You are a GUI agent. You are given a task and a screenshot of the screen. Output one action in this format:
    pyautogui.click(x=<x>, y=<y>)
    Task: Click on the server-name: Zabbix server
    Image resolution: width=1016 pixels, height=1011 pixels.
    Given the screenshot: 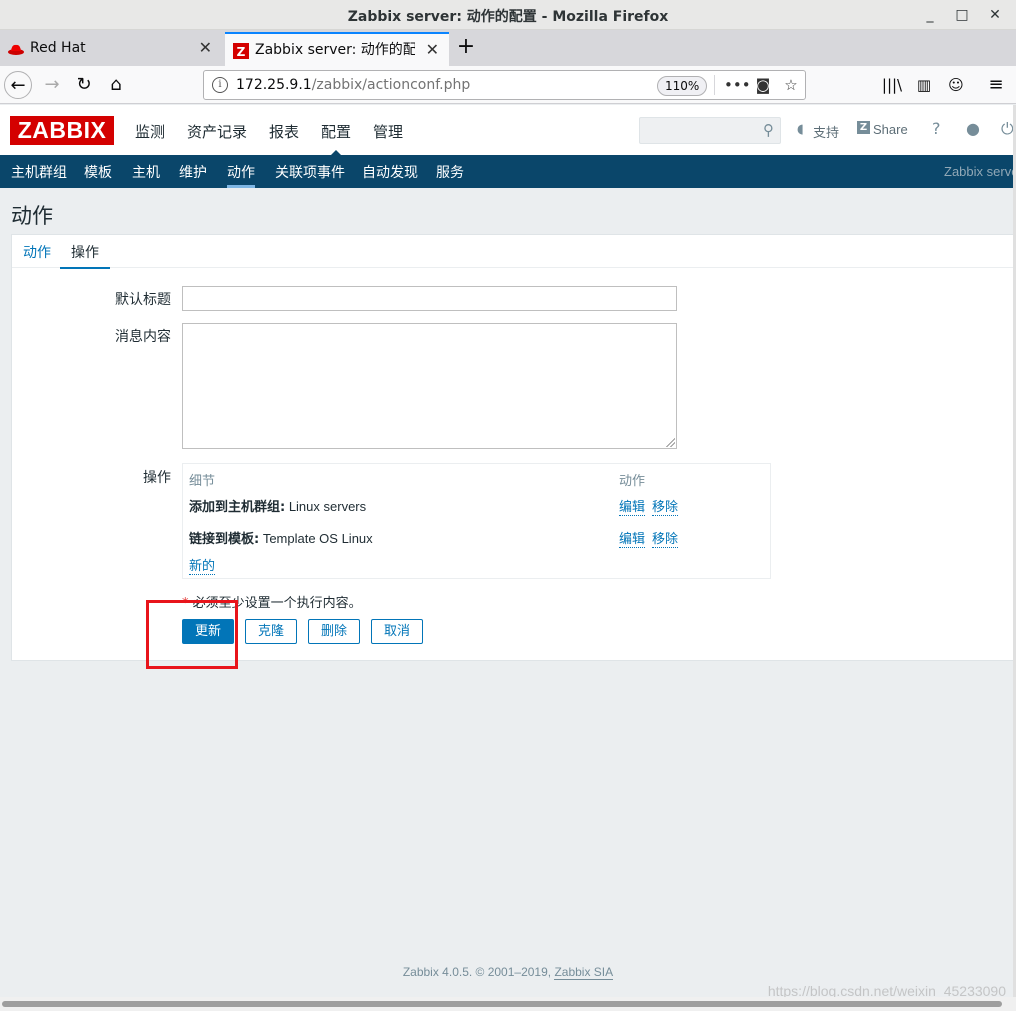 What is the action you would take?
    pyautogui.click(x=980, y=171)
    